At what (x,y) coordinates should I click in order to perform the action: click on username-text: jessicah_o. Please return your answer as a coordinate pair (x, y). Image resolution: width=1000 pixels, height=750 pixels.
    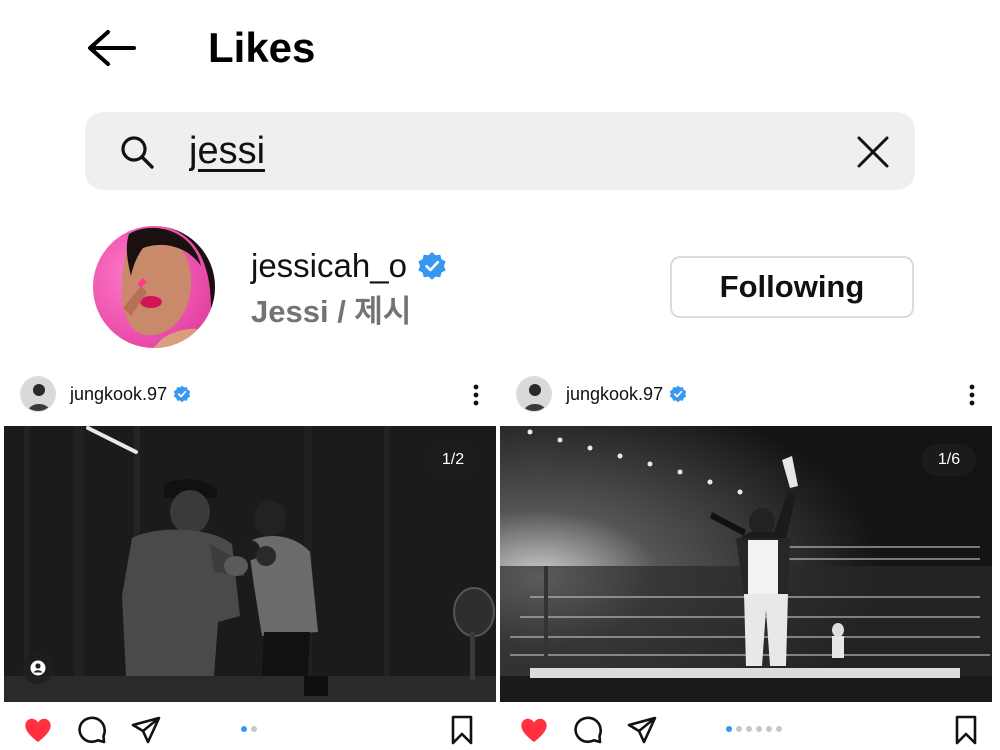
    Looking at the image, I should click on (329, 265).